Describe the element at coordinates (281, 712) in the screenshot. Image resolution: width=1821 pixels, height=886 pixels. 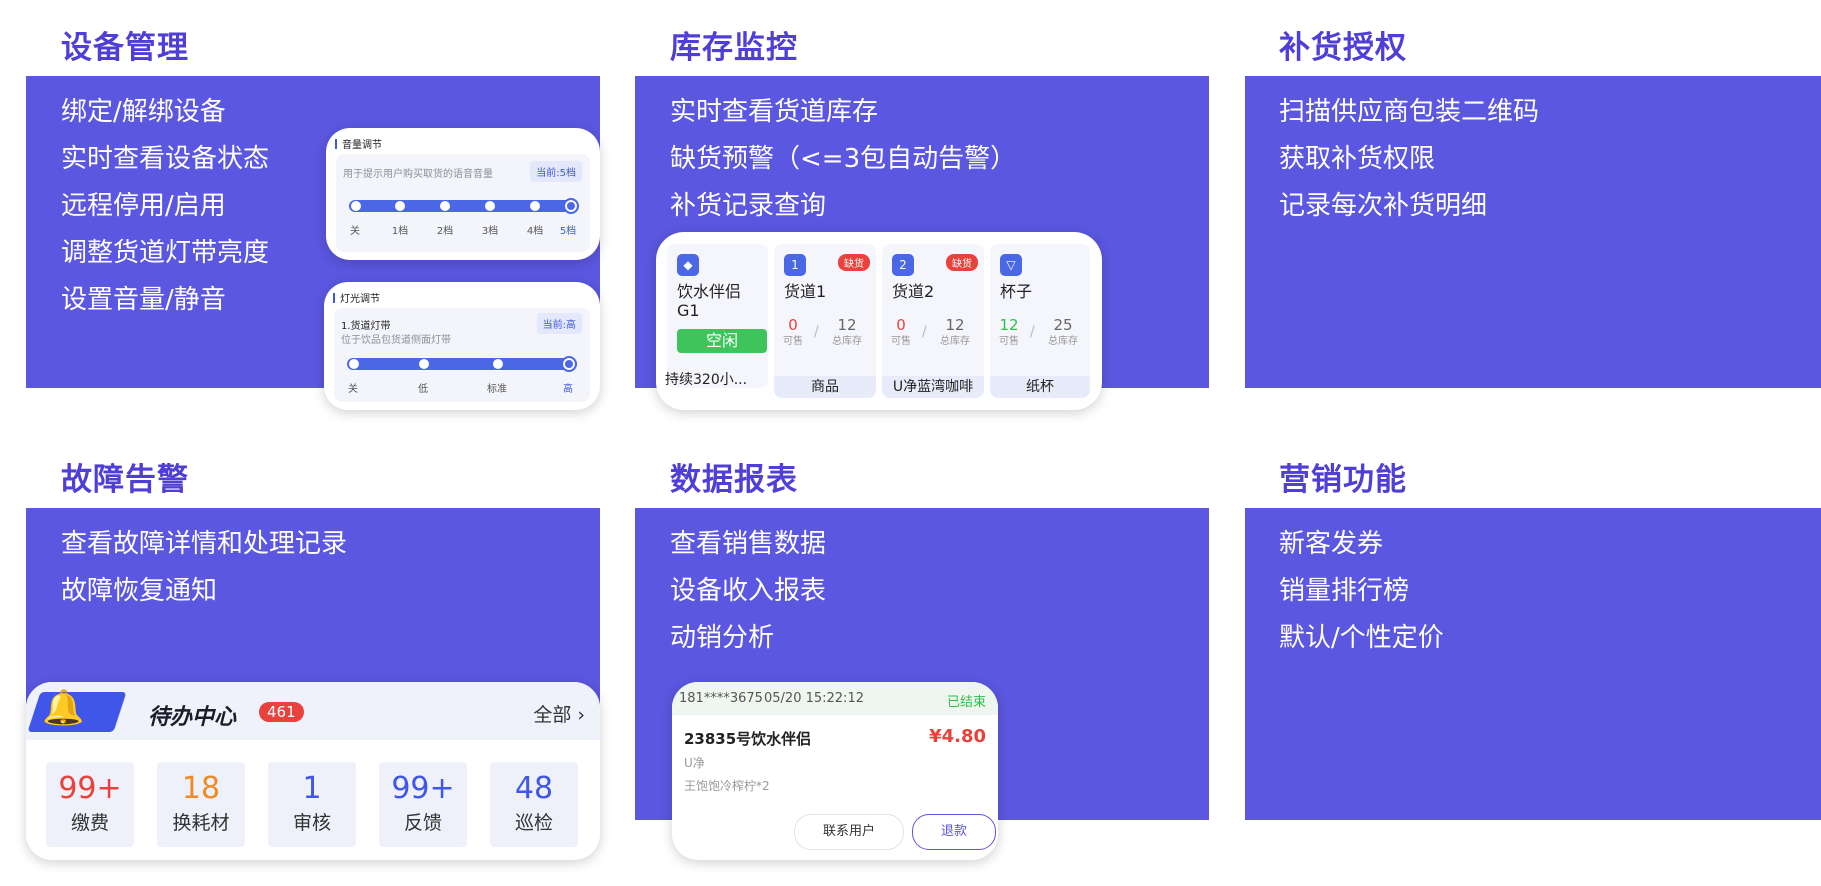
I see `todo-count-badge: 461` at that location.